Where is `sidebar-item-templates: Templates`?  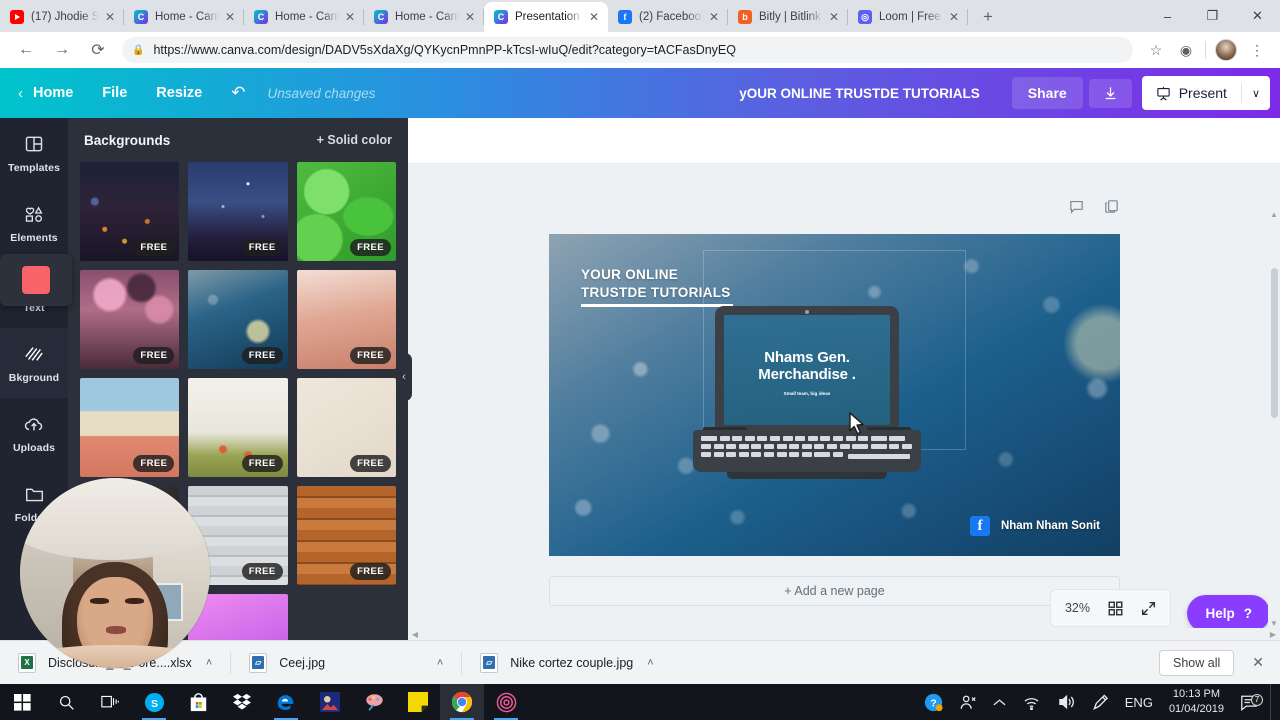
sidebar-item-templates: Templates is located at coordinates (34, 153).